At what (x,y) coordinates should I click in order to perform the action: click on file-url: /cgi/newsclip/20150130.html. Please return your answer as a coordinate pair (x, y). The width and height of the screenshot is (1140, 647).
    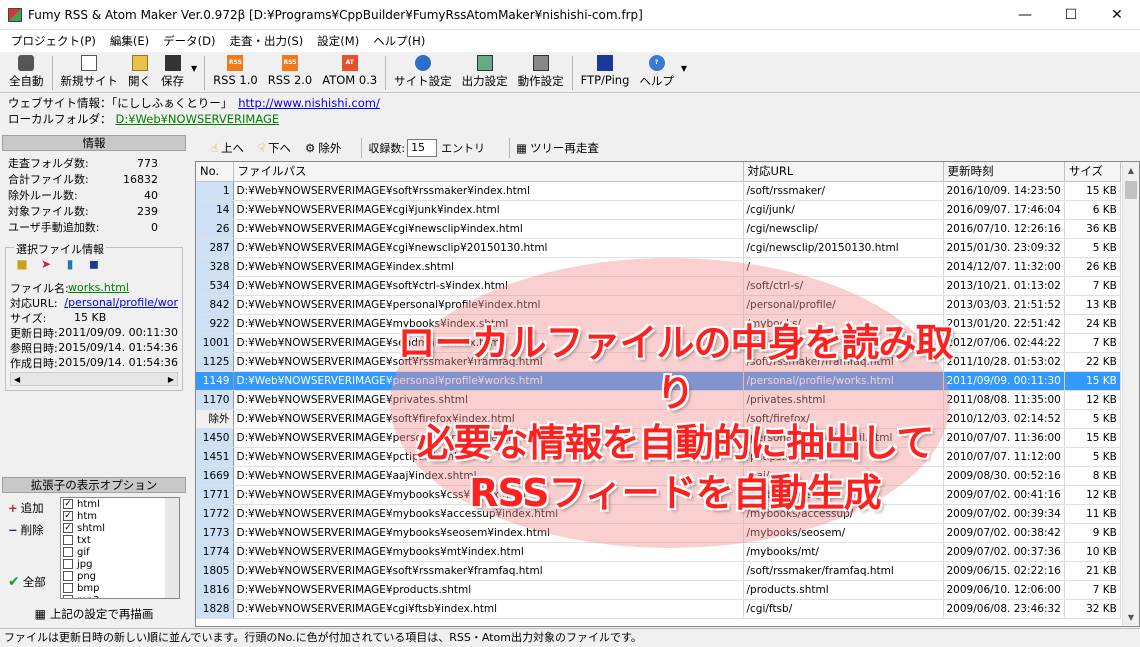
    Looking at the image, I should click on (843, 248).